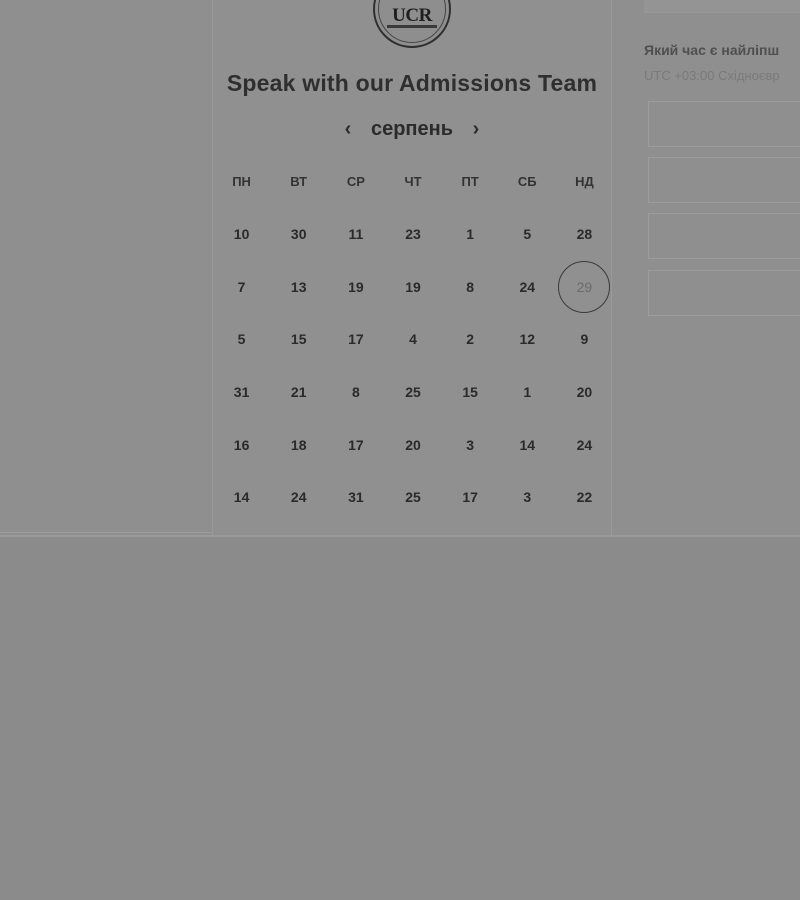 Image resolution: width=800 pixels, height=900 pixels. Describe the element at coordinates (299, 181) in the screenshot. I see `weekday-label: ВТ` at that location.